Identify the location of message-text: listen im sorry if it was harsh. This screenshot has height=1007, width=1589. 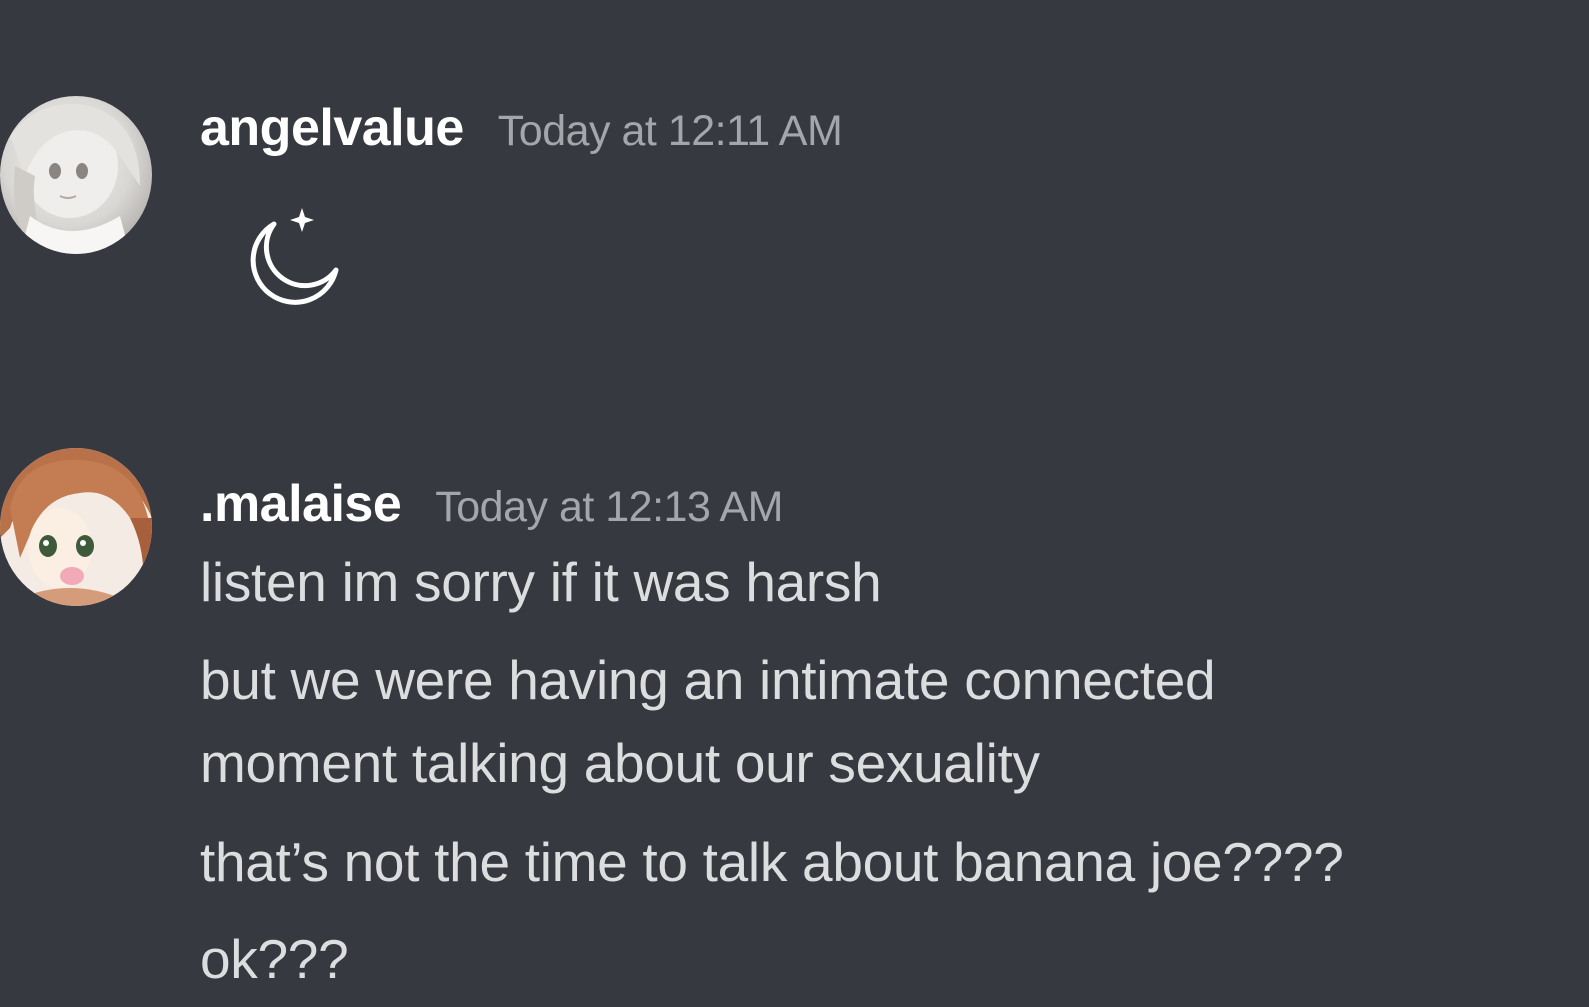
(541, 582).